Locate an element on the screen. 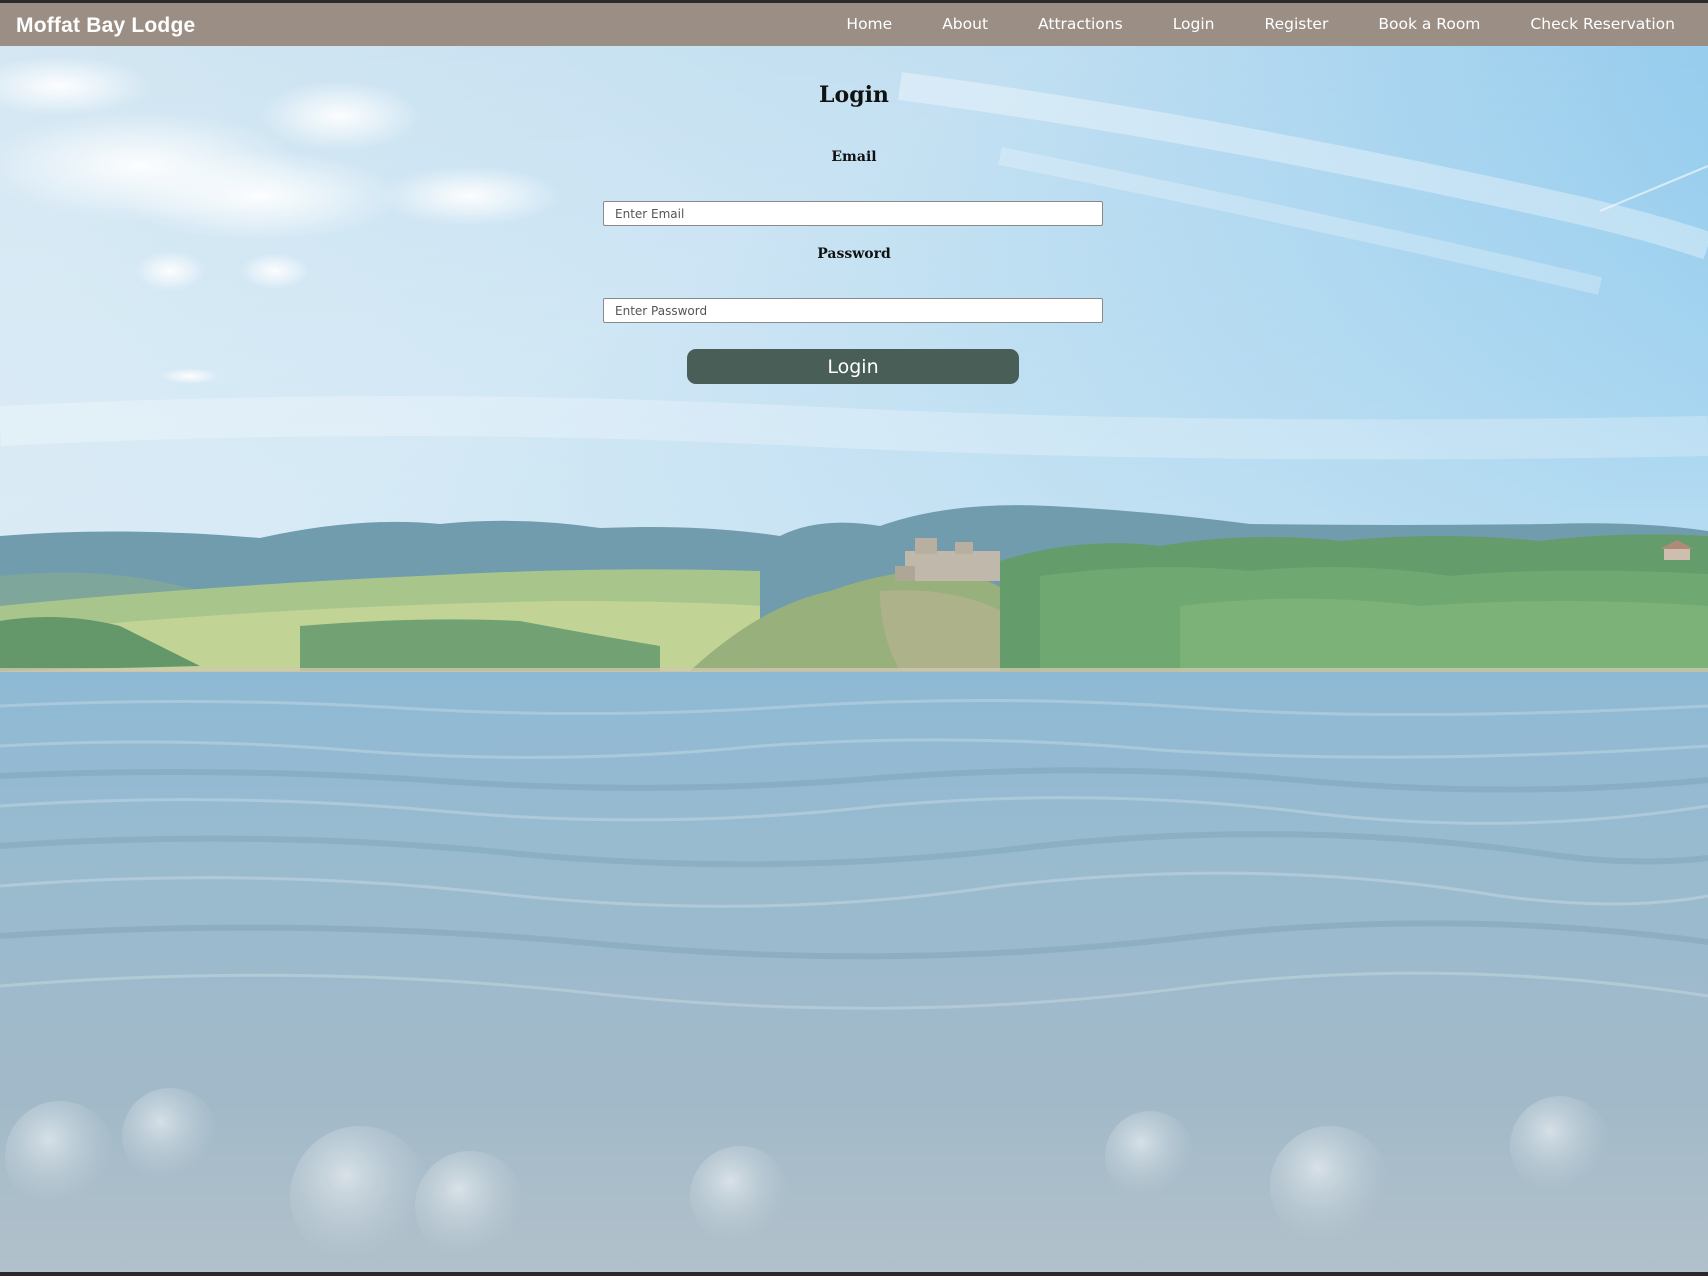 The height and width of the screenshot is (1276, 1708). nav-link-register: Register is located at coordinates (1297, 24).